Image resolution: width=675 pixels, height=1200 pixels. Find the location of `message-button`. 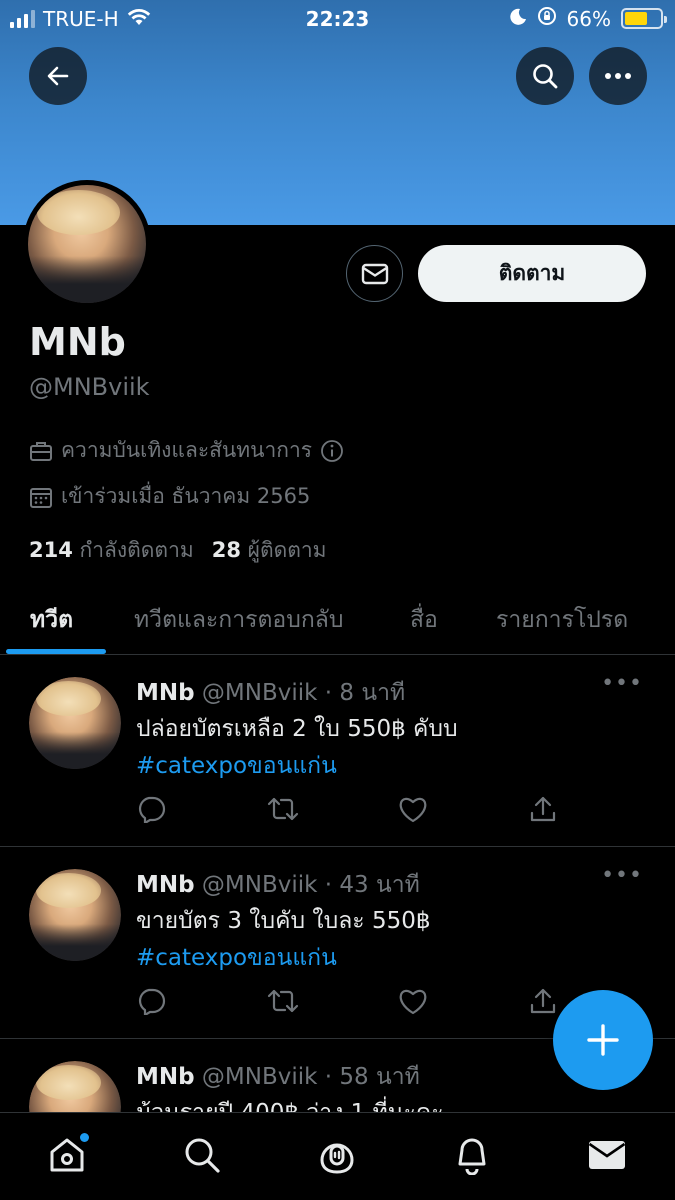

message-button is located at coordinates (374, 273).